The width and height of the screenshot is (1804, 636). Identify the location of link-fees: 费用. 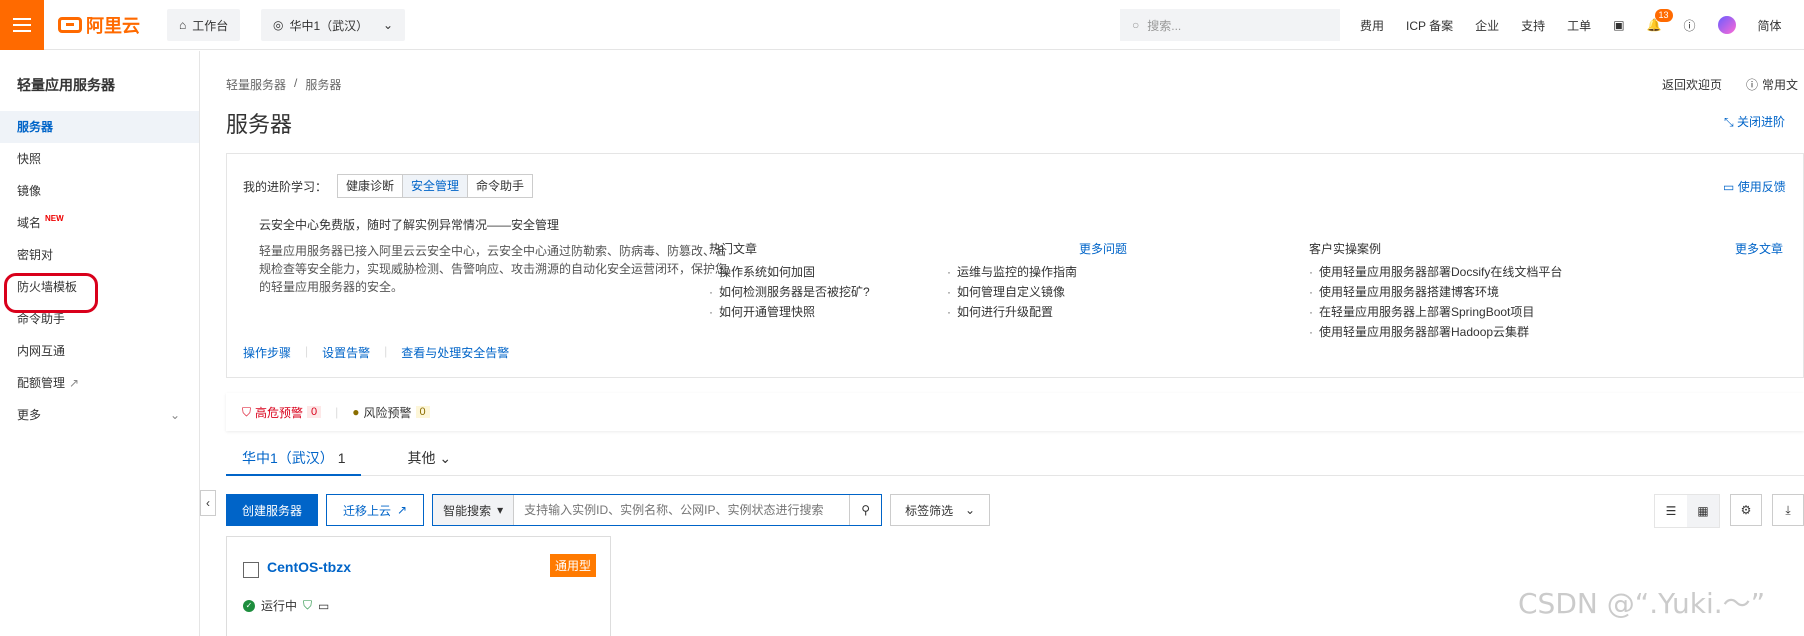
(1372, 25).